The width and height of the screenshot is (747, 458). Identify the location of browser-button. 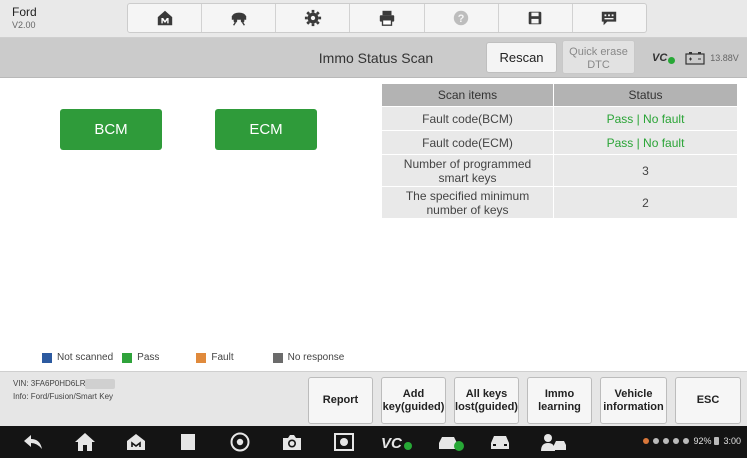
(240, 442).